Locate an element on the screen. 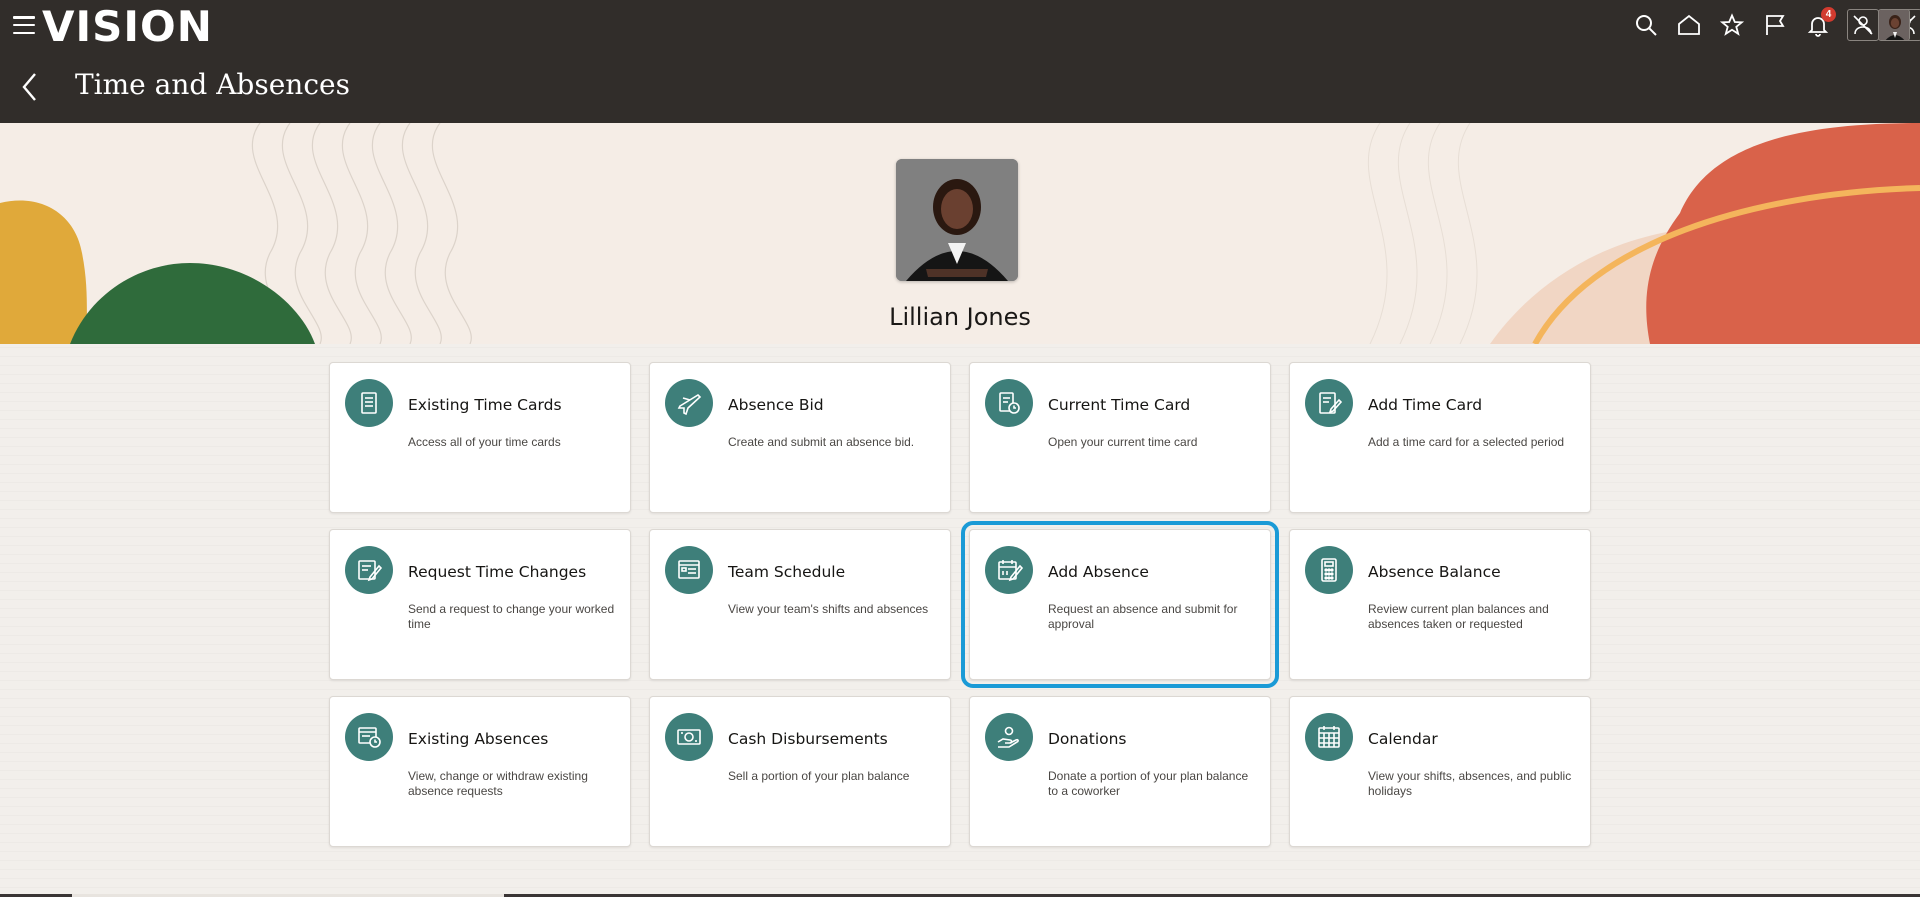 The image size is (1920, 897). tile-title: Team Schedule is located at coordinates (787, 572).